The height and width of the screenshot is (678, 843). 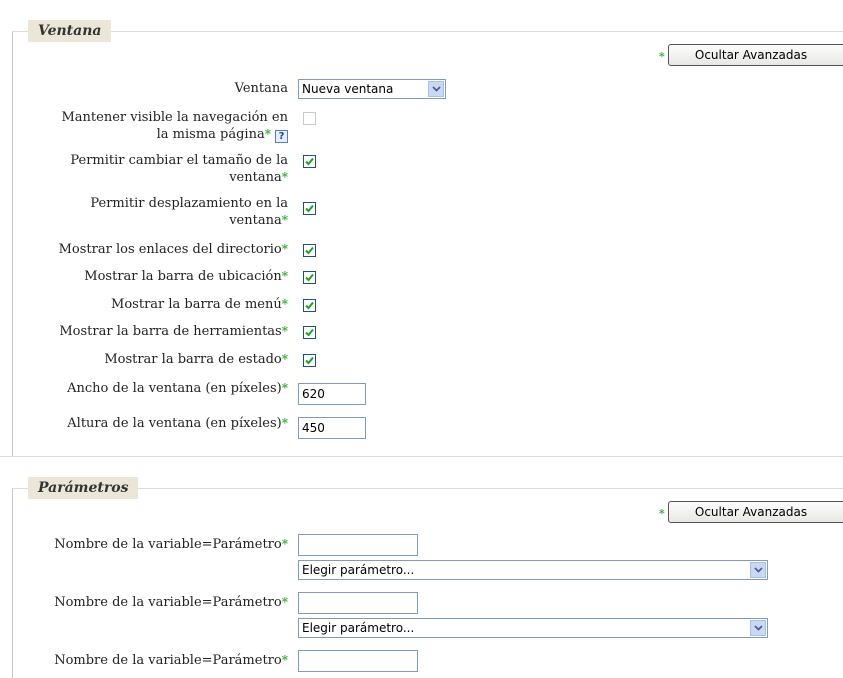 I want to click on directorio-label-text: Mostrar los enlaces del directorio, so click(x=170, y=249).